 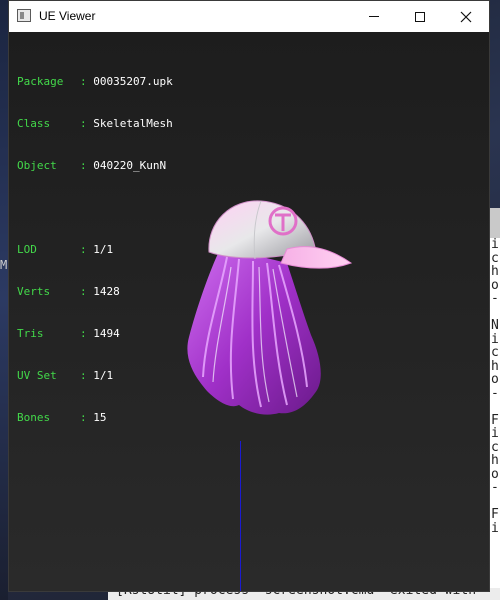 I want to click on info-object-row: Object: 040220_KunN, so click(x=95, y=166).